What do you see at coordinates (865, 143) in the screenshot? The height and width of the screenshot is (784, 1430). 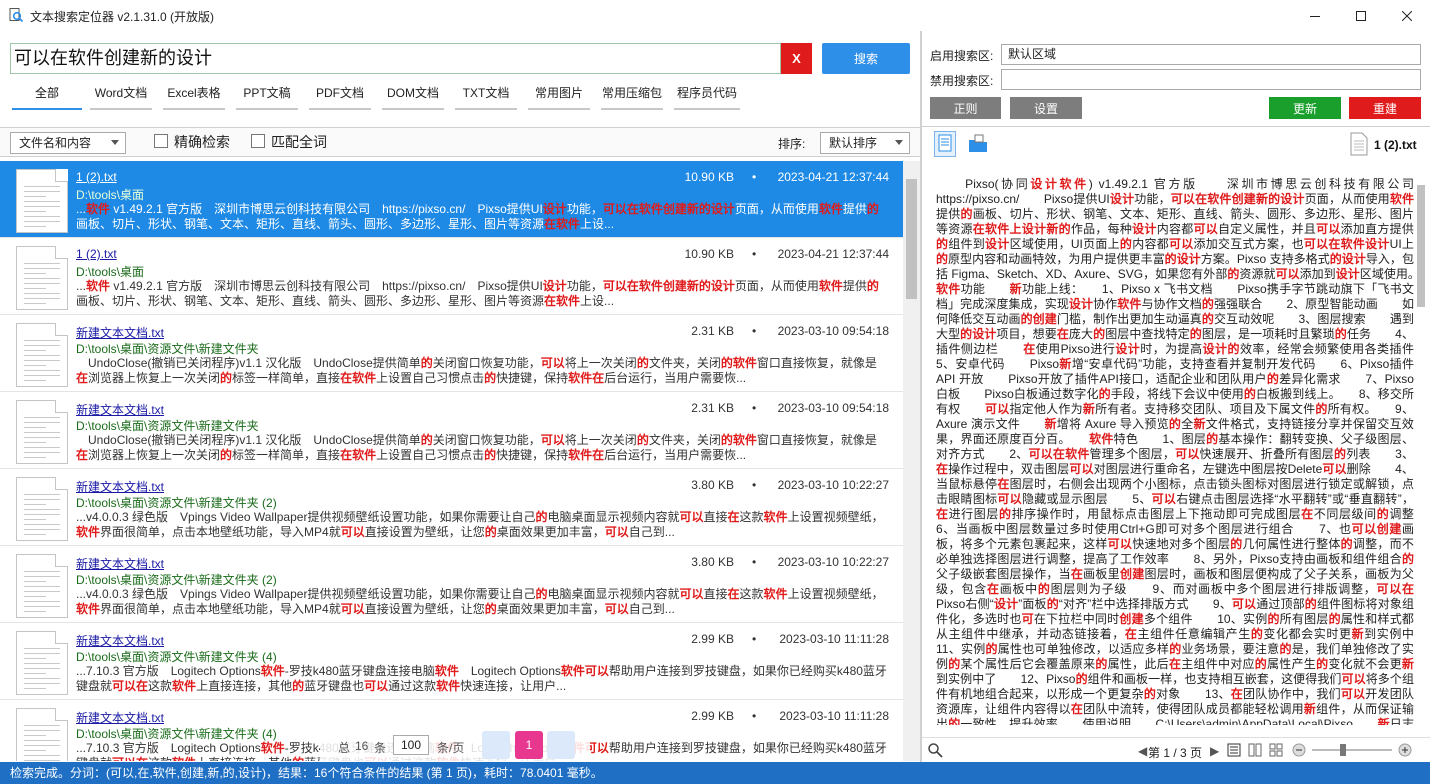 I see `sort-select: 默认排序` at bounding box center [865, 143].